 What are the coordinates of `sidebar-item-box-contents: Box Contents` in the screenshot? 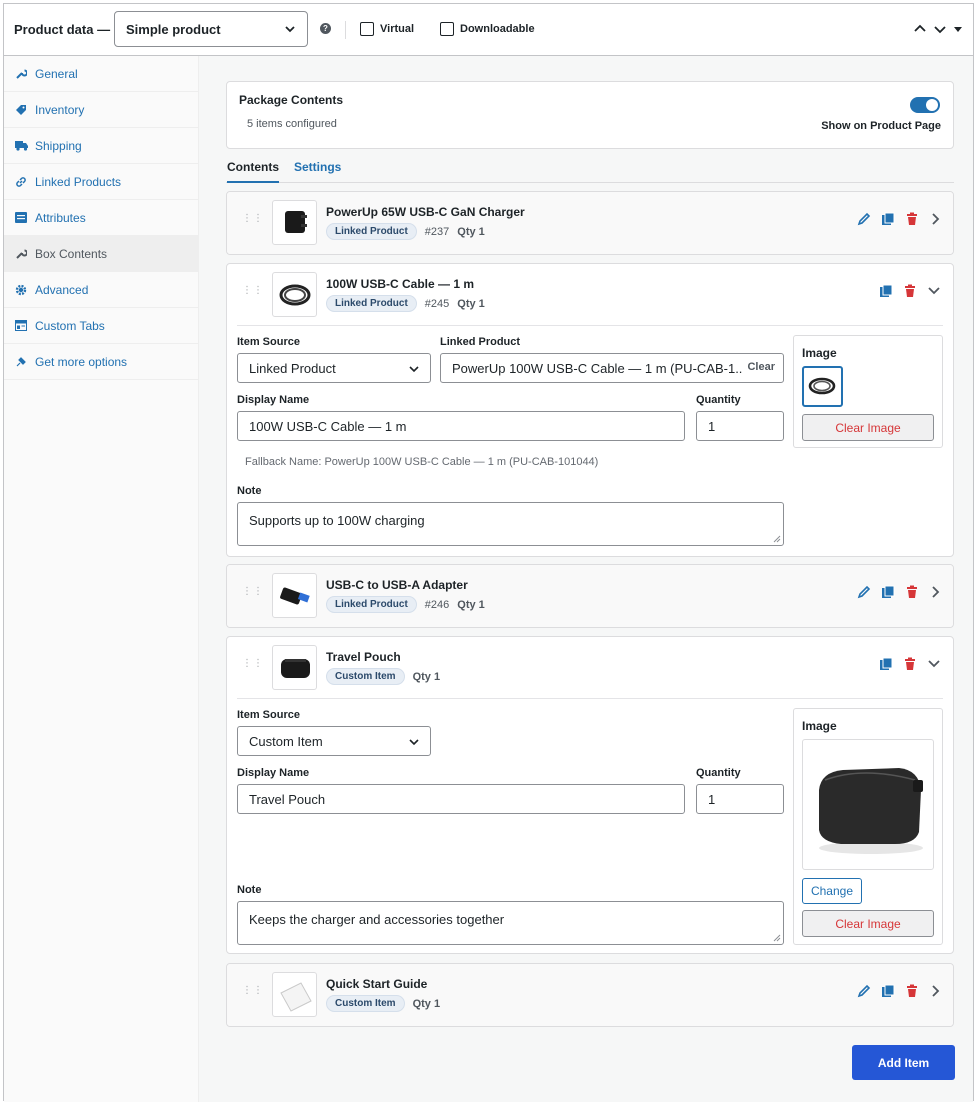 It's located at (101, 254).